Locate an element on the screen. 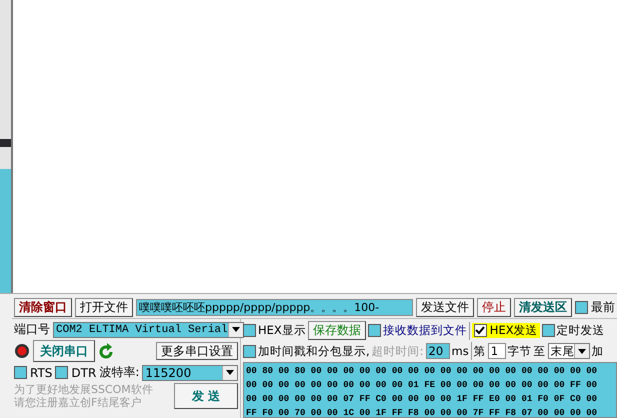 The height and width of the screenshot is (418, 617). more-settings-button: 更多串口设置 is located at coordinates (197, 351).